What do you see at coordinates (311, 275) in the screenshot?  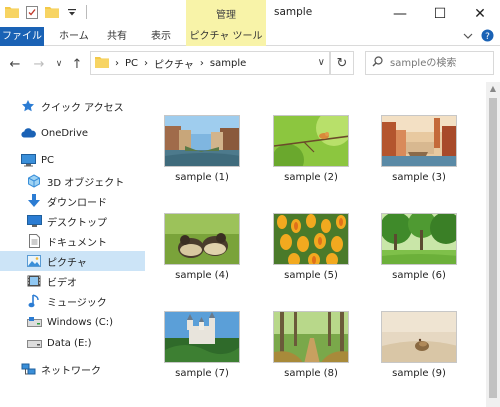 I see `file-name: sample (5)` at bounding box center [311, 275].